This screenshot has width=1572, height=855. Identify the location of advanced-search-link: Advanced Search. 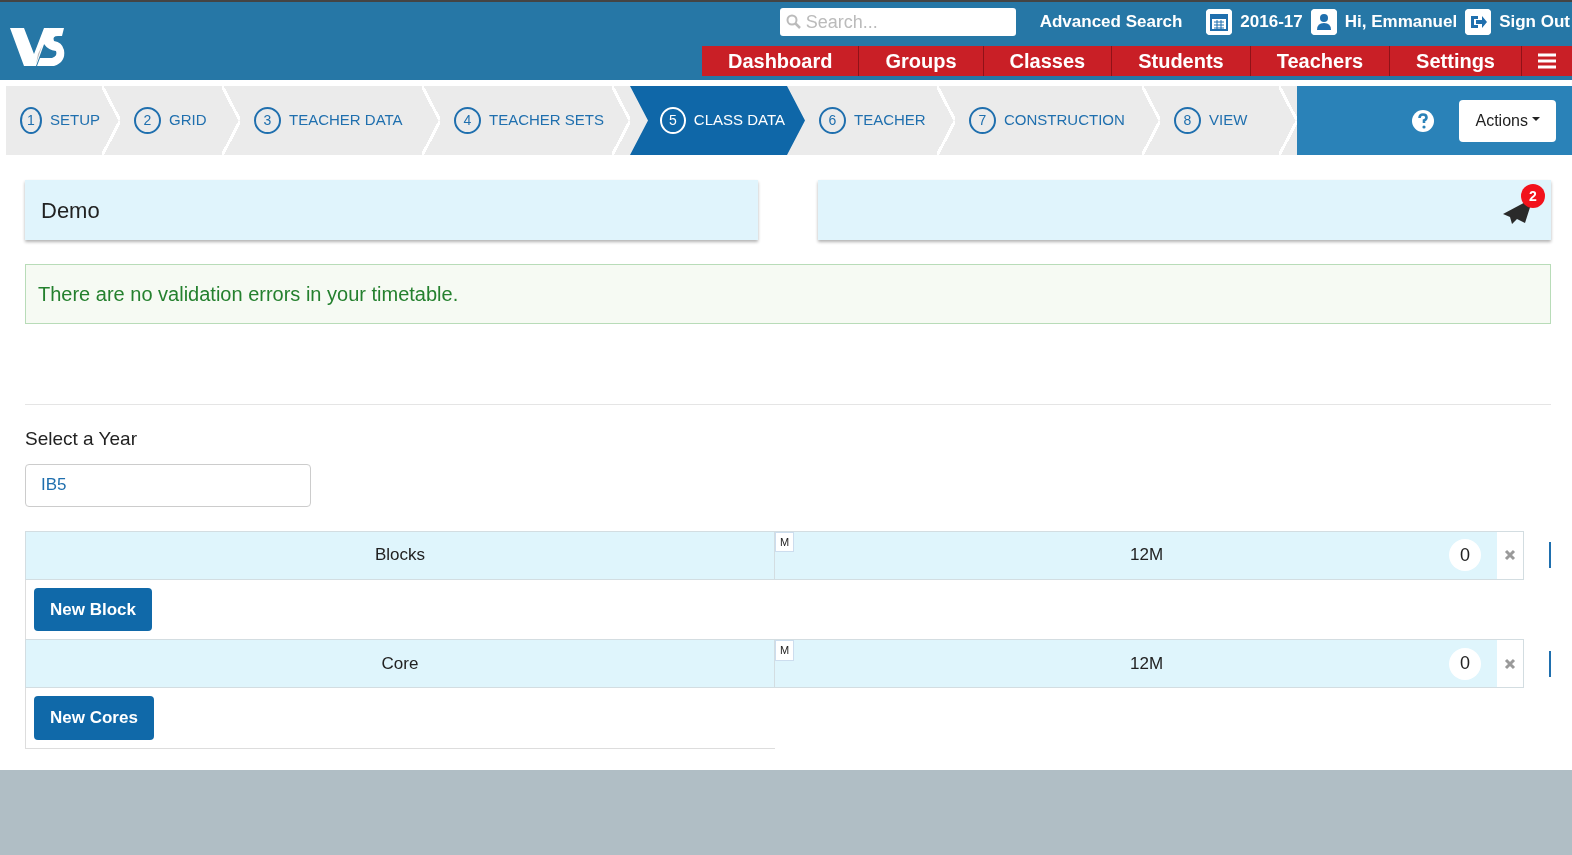
(1111, 22).